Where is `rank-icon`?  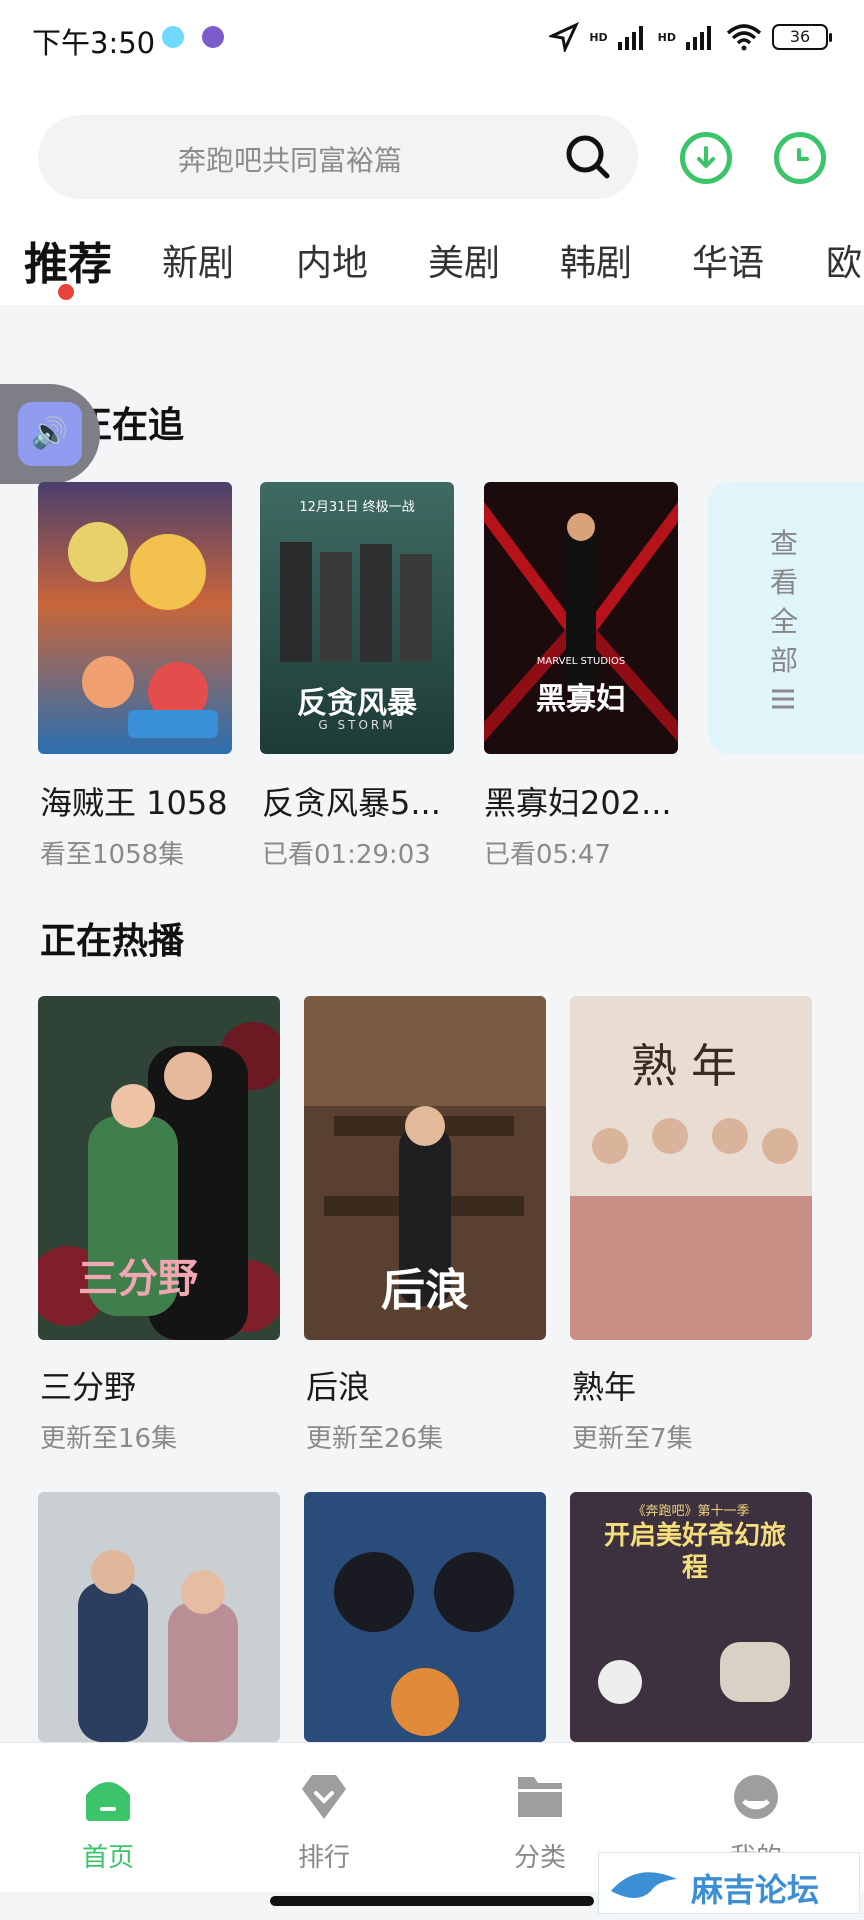 rank-icon is located at coordinates (324, 1797).